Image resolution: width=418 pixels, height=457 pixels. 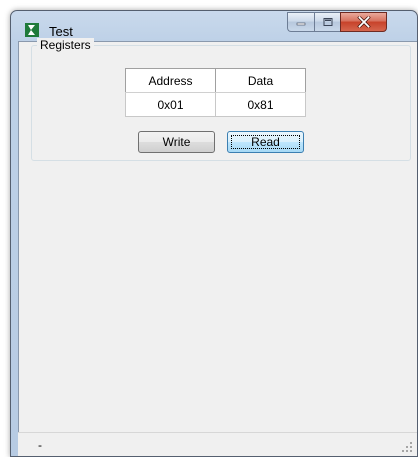 I want to click on write-button-label: Write, so click(x=176, y=142).